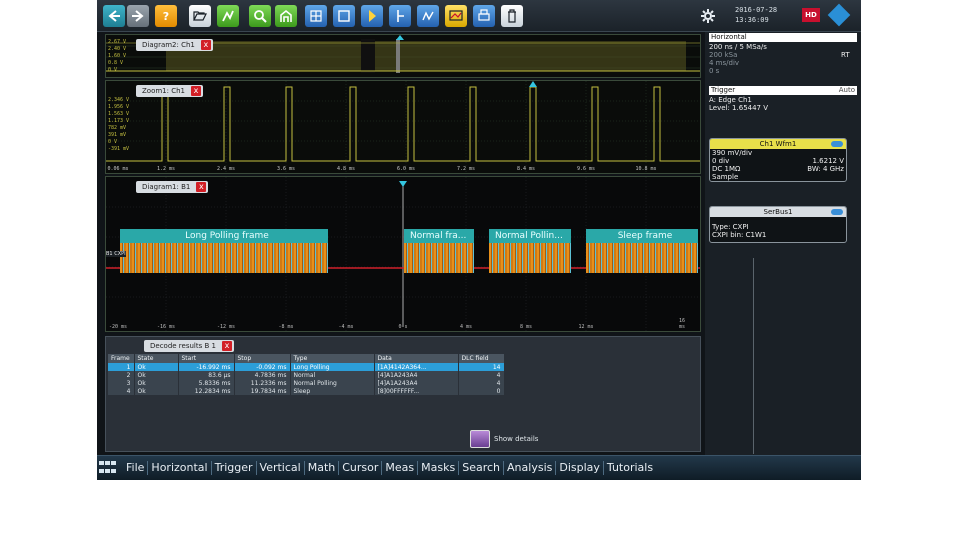 The image size is (960, 540). I want to click on trigger-level: Level: 1.65447 V, so click(739, 108).